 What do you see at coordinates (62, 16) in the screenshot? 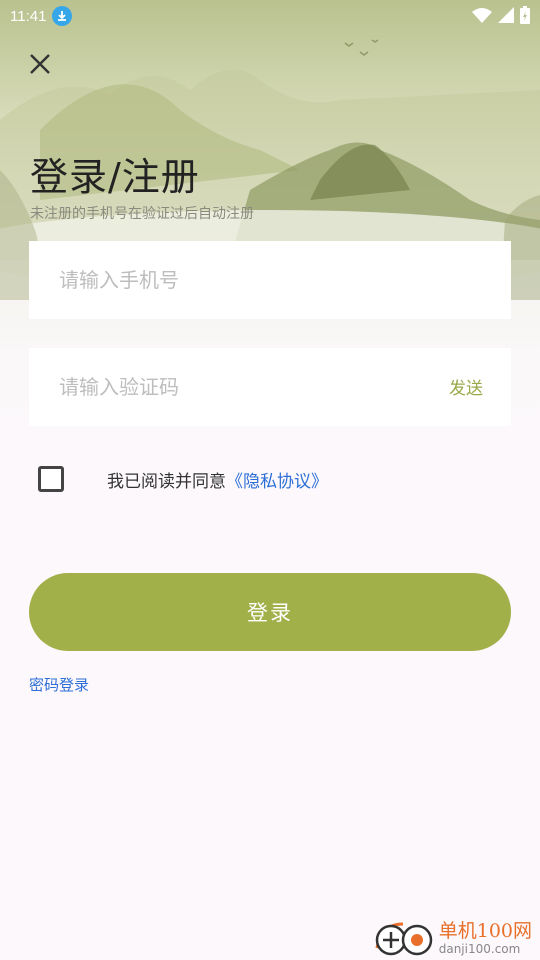
I see `download-icon` at bounding box center [62, 16].